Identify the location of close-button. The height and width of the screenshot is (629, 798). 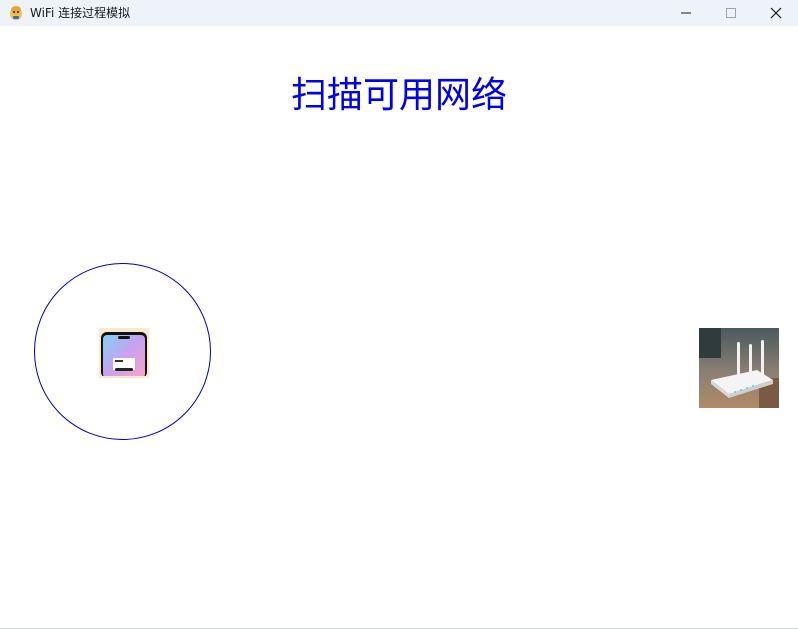
(775, 13).